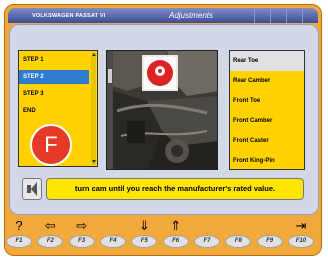 This screenshot has height=262, width=328. I want to click on adjustment-item-rear-toe: Rear Toe, so click(267, 61).